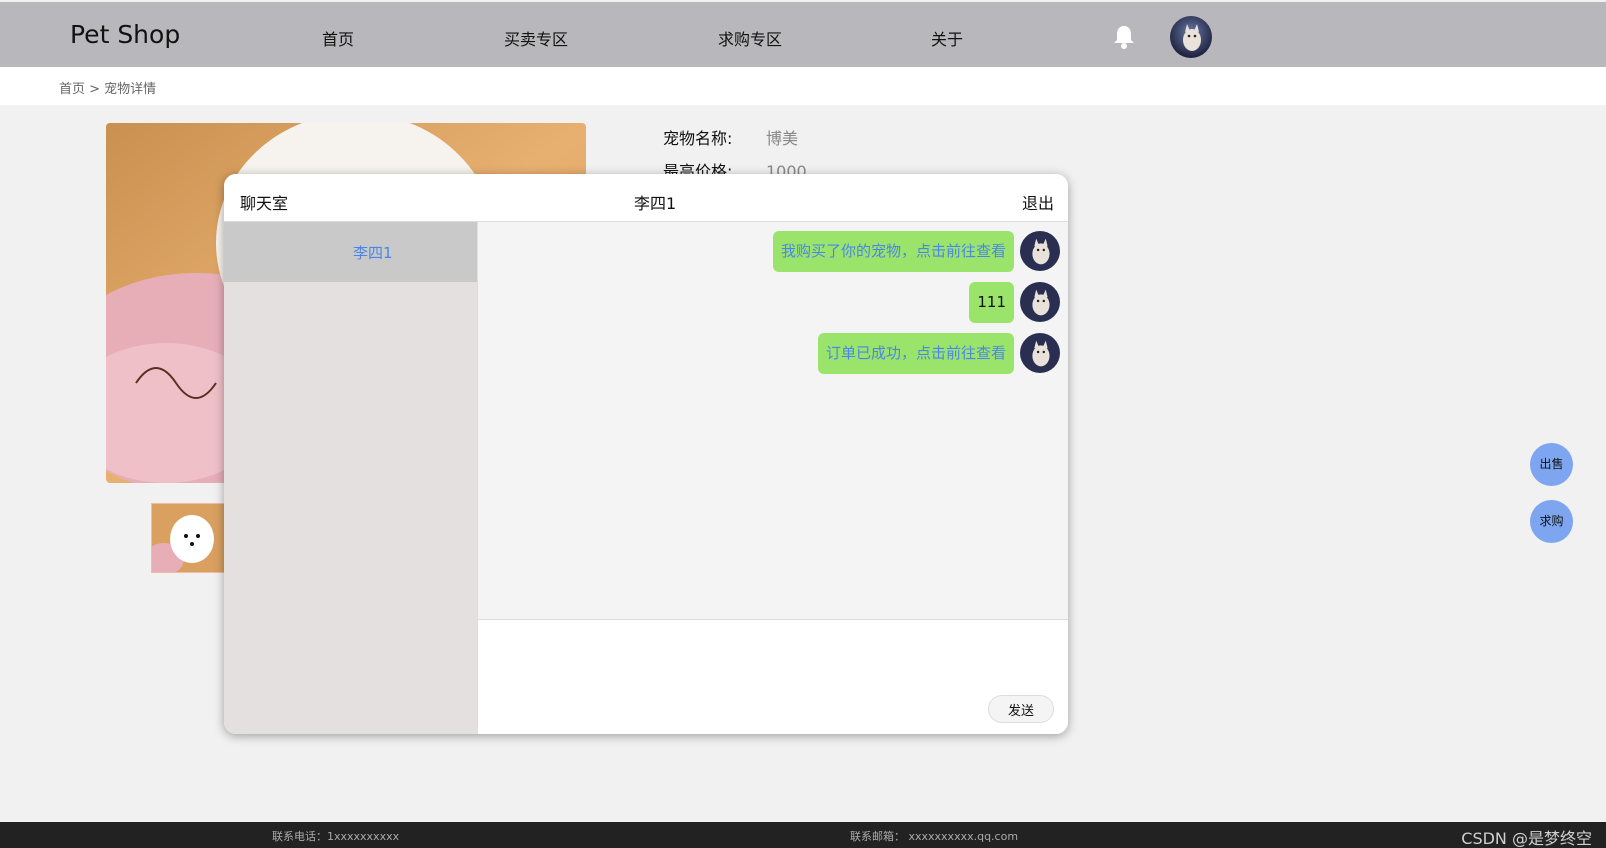 Image resolution: width=1606 pixels, height=848 pixels. What do you see at coordinates (338, 38) in the screenshot?
I see `nav-home: 首页` at bounding box center [338, 38].